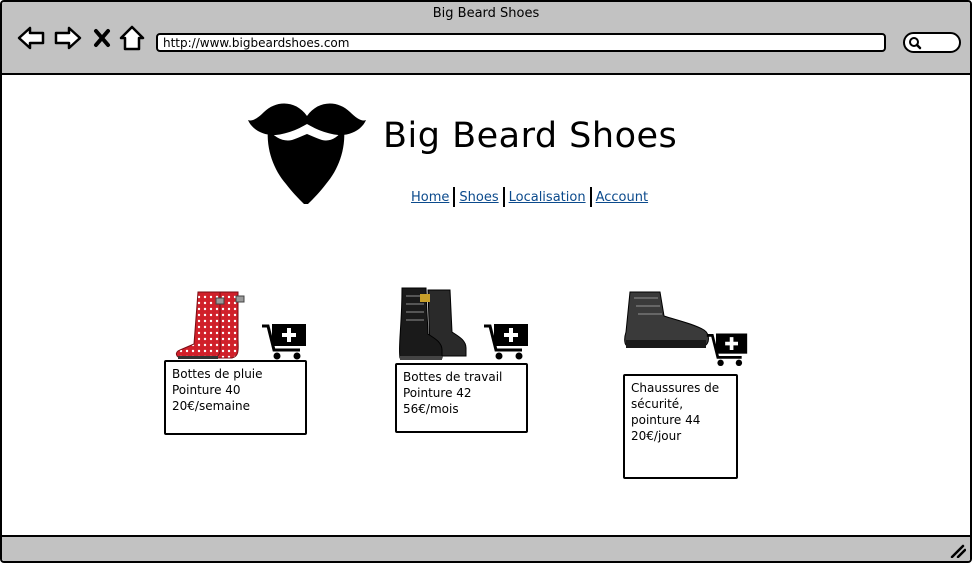 The height and width of the screenshot is (565, 974). I want to click on nav-localisation-link: Localisation, so click(547, 197).